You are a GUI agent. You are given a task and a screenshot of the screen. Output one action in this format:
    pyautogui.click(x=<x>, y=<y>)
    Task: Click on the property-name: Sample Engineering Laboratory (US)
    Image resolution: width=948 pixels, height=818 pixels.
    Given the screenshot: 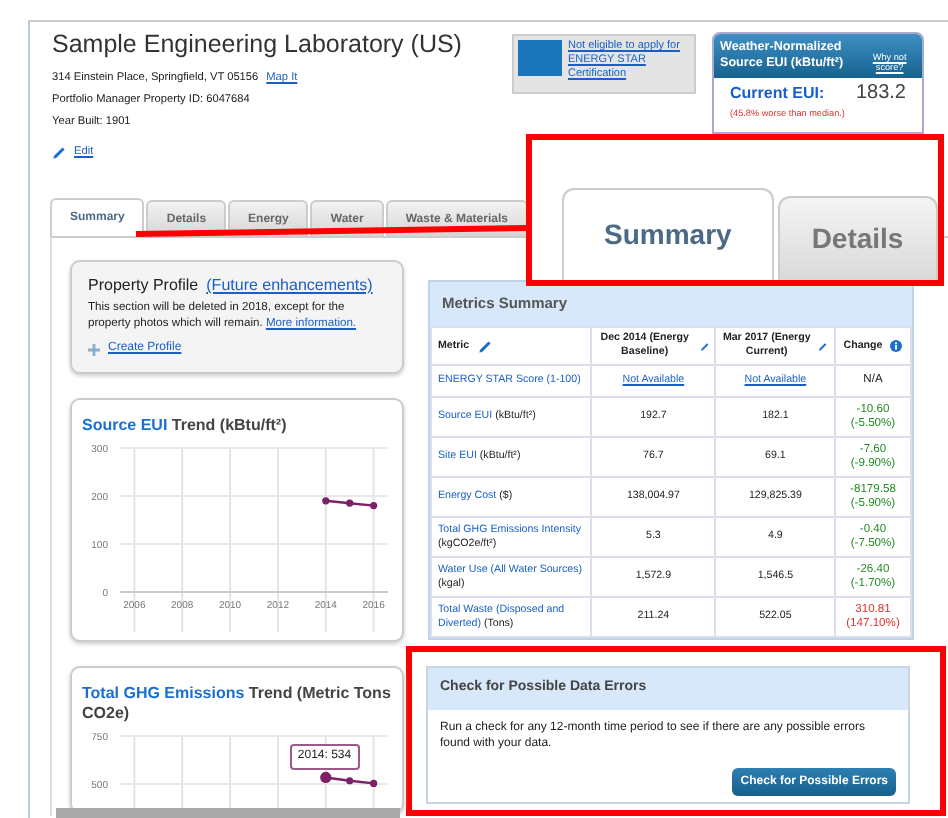 What is the action you would take?
    pyautogui.click(x=258, y=45)
    